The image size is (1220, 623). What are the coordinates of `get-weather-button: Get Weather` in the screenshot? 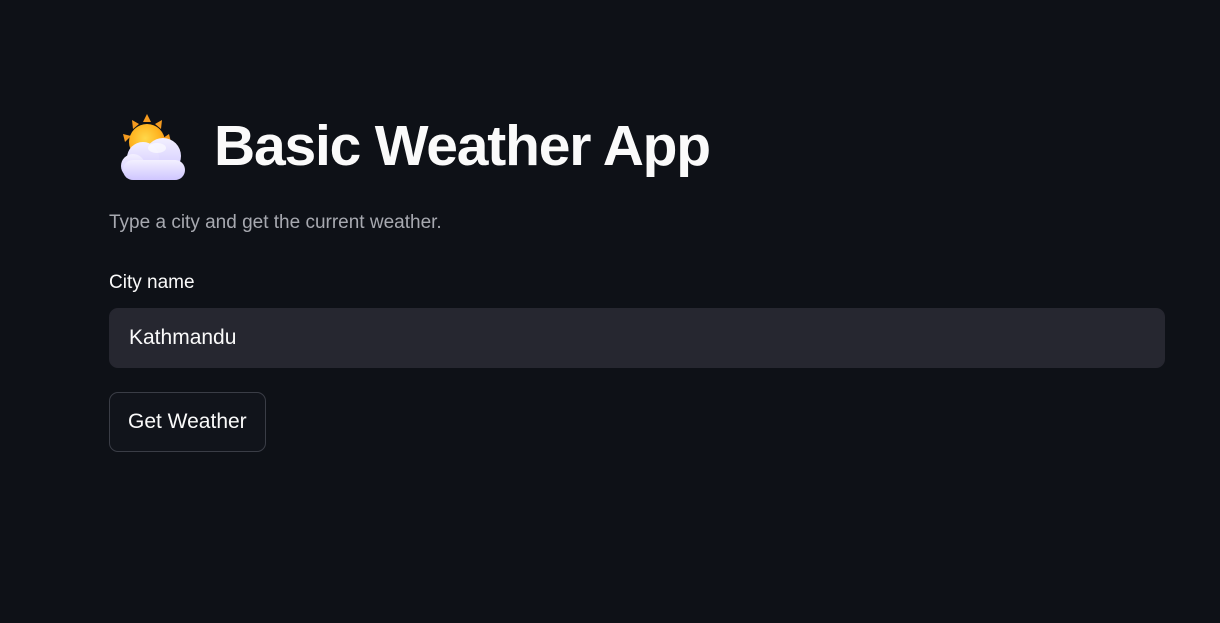 It's located at (187, 422).